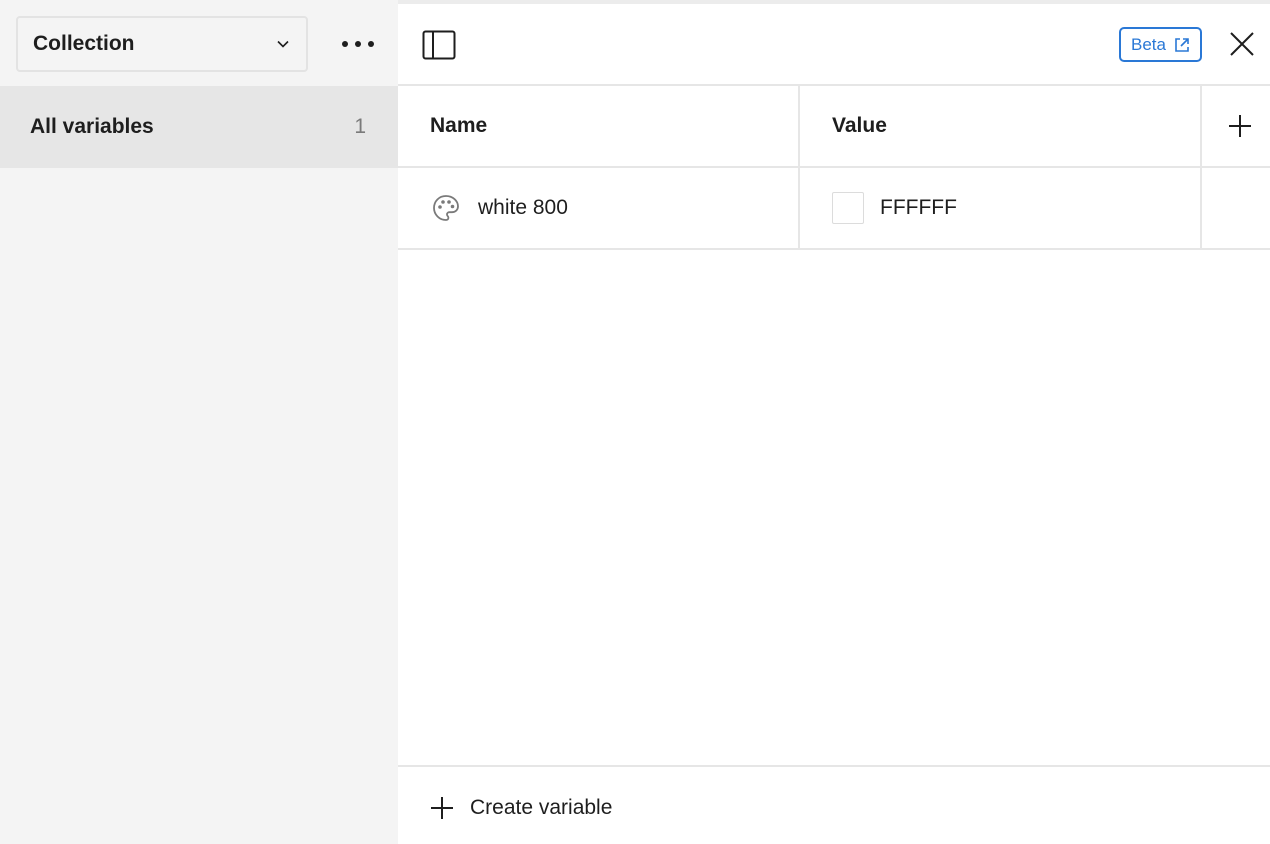 The width and height of the screenshot is (1270, 844). What do you see at coordinates (84, 43) in the screenshot?
I see `collection-dropdown-label: Collection` at bounding box center [84, 43].